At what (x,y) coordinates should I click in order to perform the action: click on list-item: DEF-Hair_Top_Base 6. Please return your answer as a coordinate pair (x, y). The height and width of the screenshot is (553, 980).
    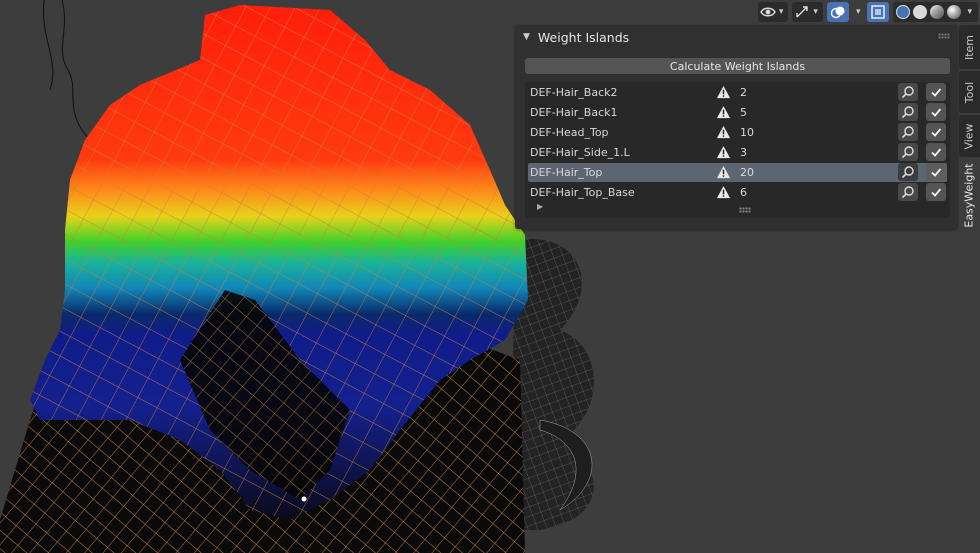
    Looking at the image, I should click on (737, 192).